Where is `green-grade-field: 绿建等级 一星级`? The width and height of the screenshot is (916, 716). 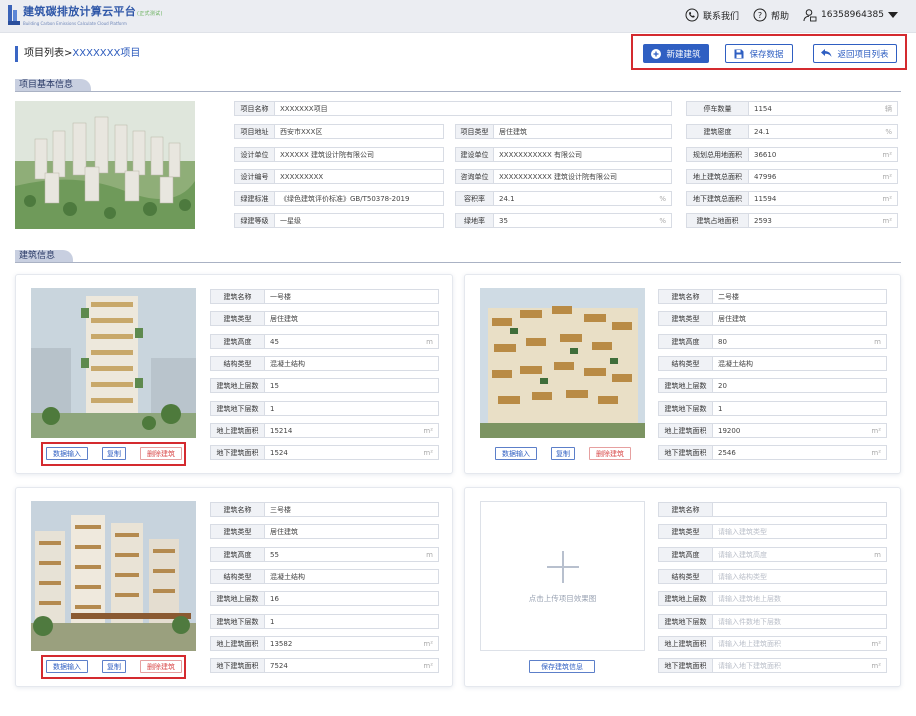 green-grade-field: 绿建等级 一星级 is located at coordinates (339, 220).